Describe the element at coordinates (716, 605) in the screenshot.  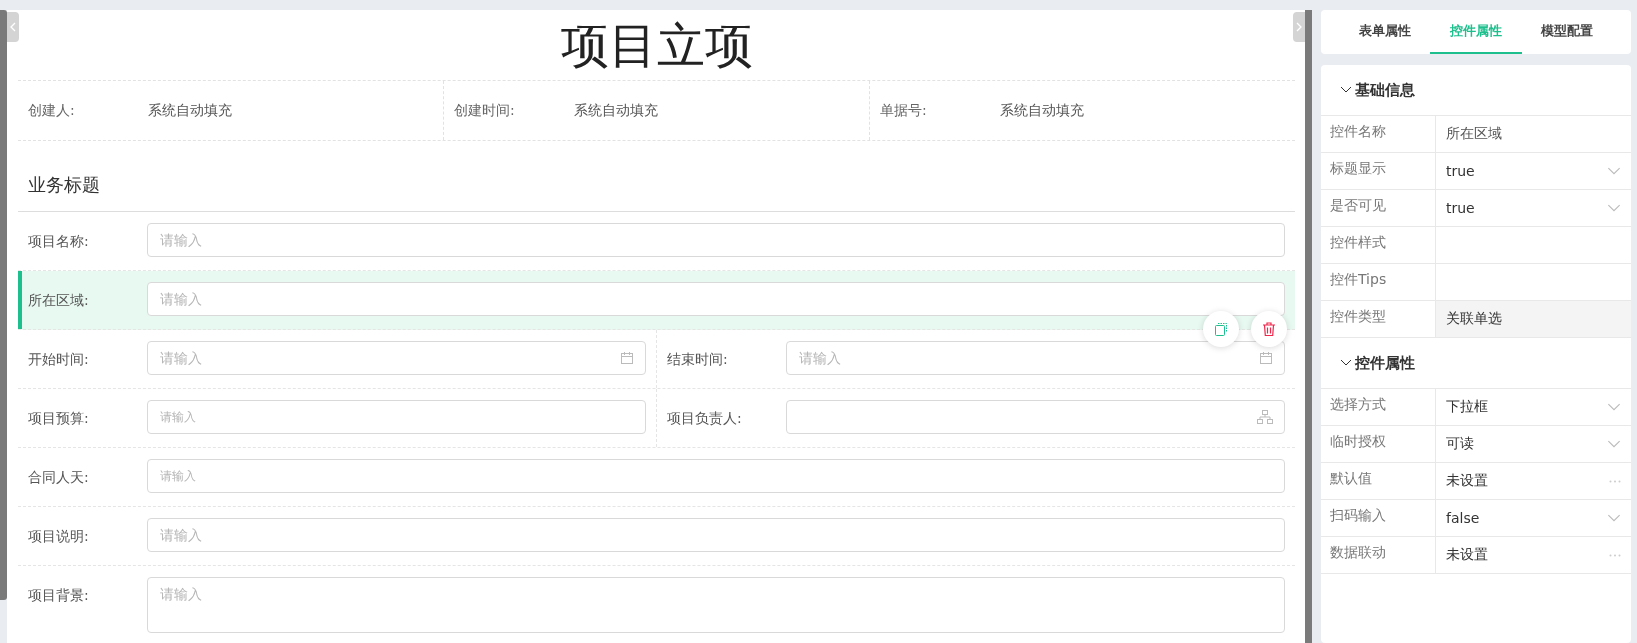
I see `text-area: 请输入` at that location.